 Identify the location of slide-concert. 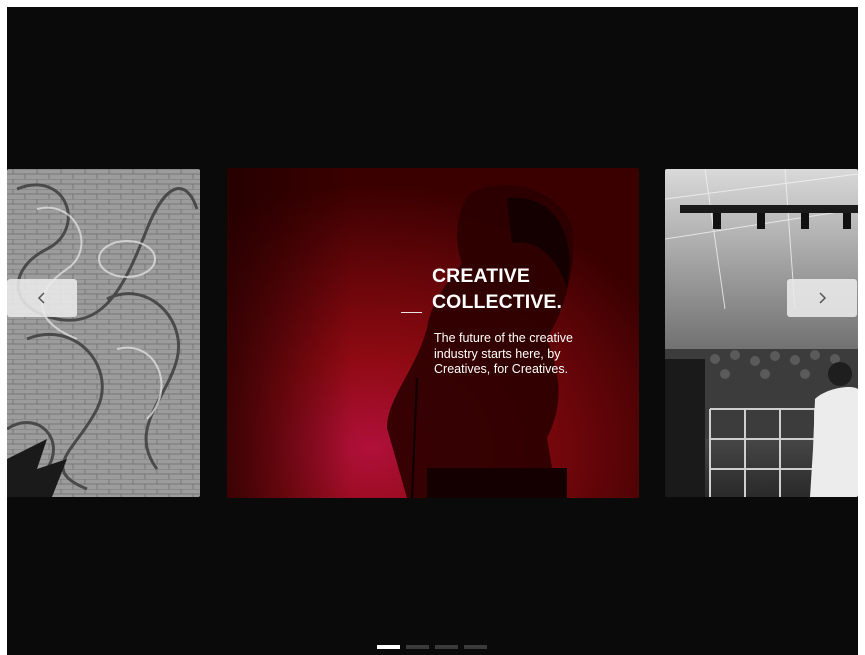
(761, 333).